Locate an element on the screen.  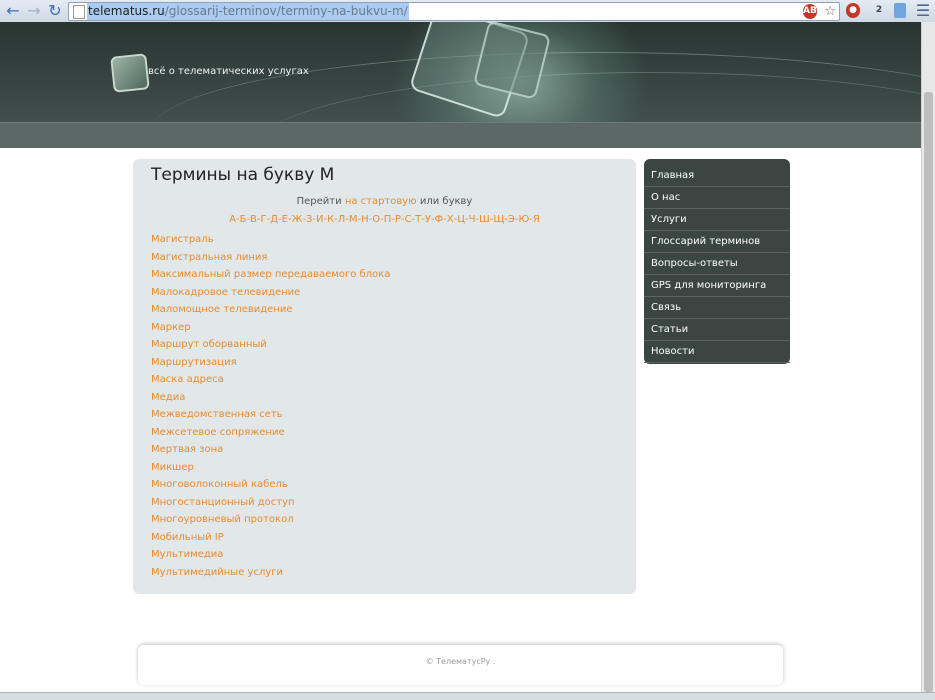
term-link: Многостанционный доступ is located at coordinates (270, 503).